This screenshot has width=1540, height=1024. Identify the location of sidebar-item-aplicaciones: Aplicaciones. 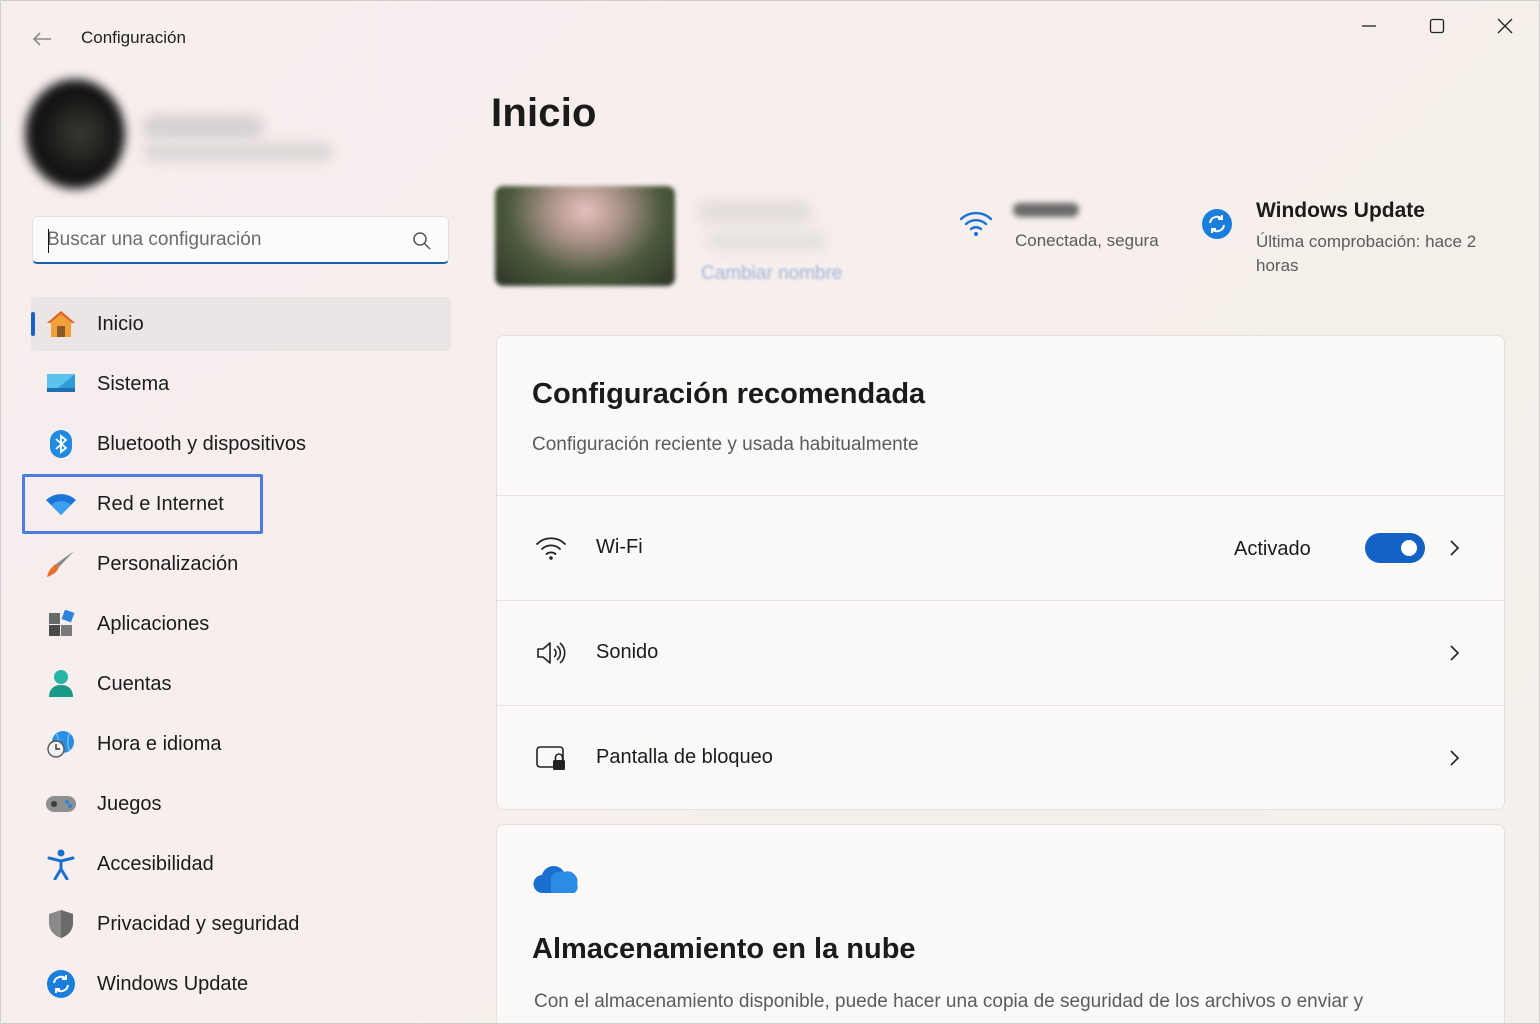
(241, 624).